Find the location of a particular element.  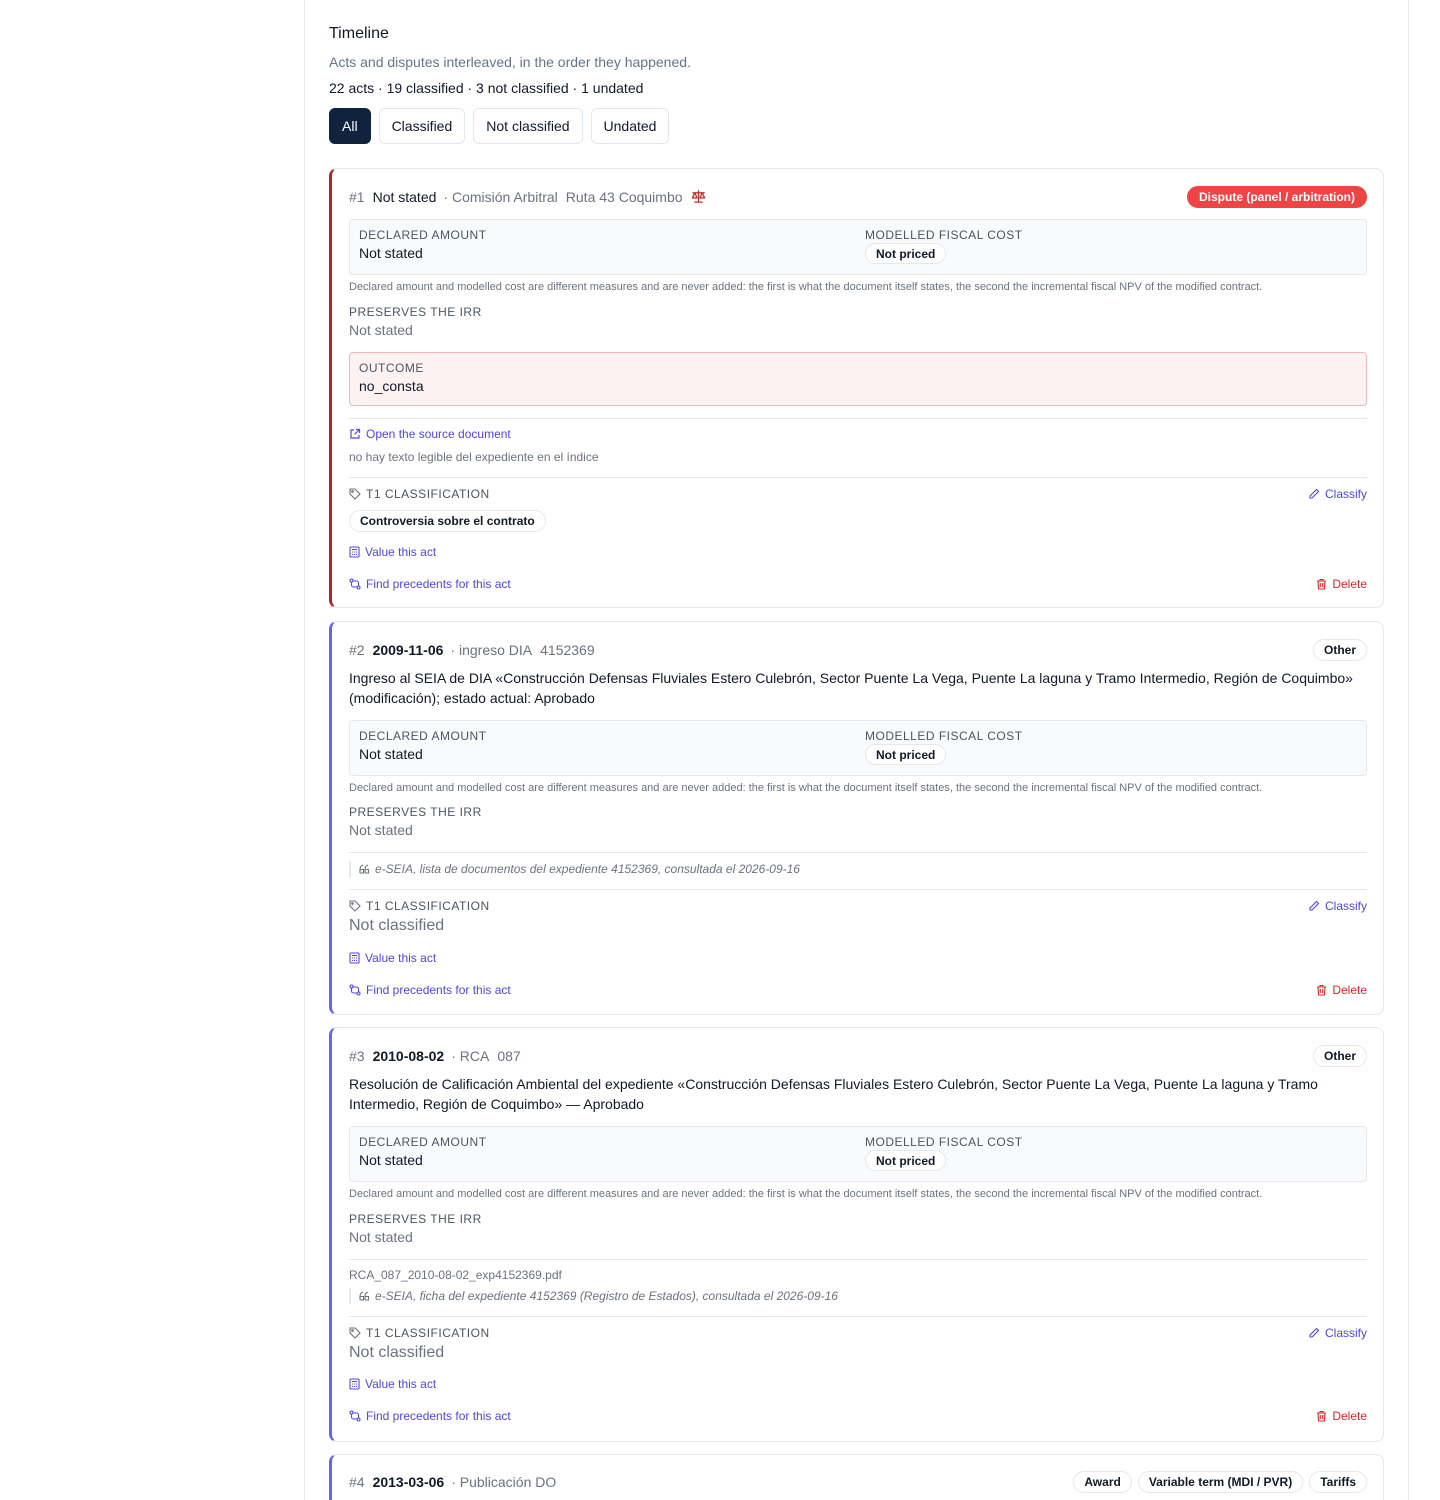

act-number: #2 is located at coordinates (357, 650).